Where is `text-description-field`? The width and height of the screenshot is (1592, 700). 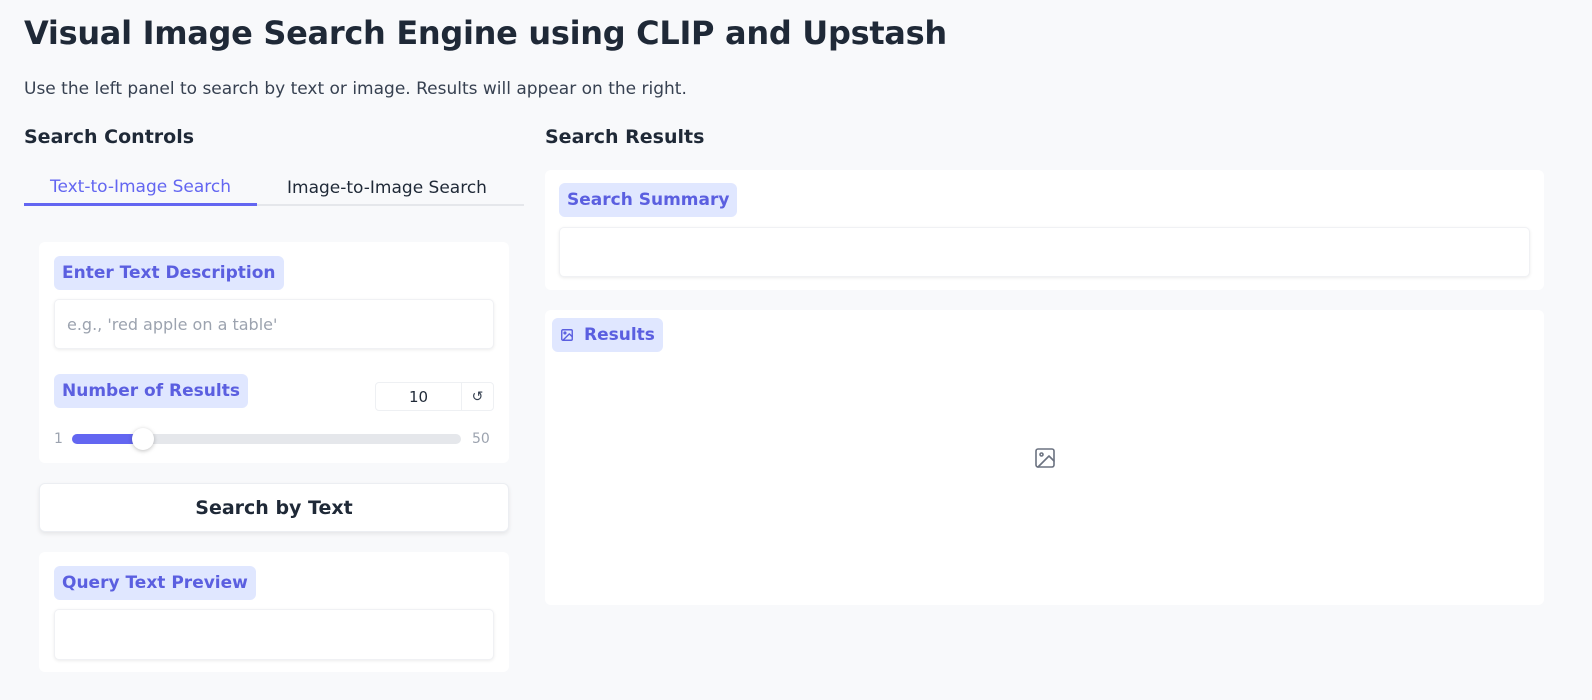
text-description-field is located at coordinates (274, 324).